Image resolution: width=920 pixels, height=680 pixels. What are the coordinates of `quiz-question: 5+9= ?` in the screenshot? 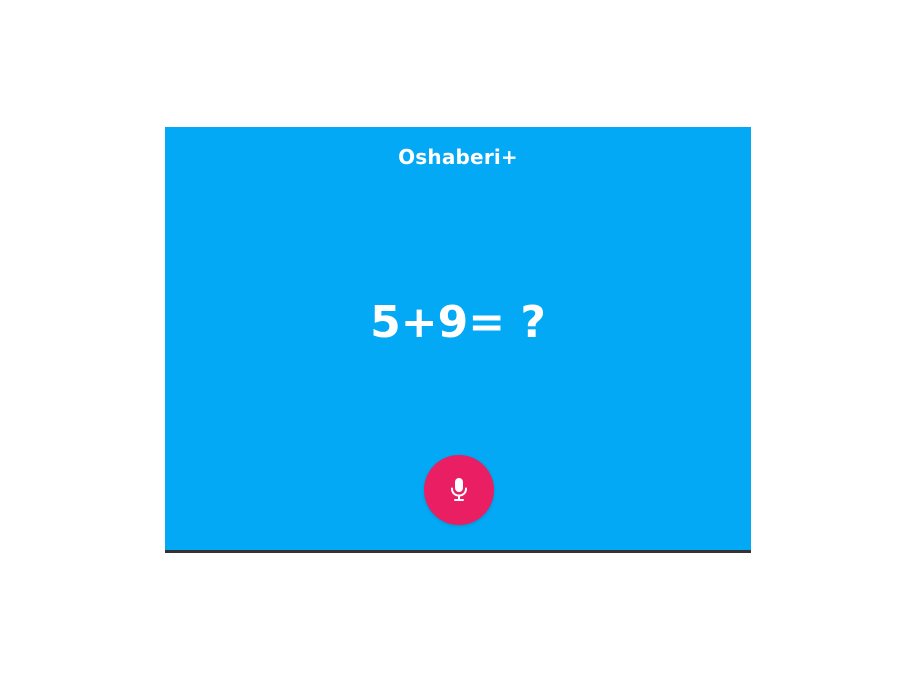 It's located at (458, 322).